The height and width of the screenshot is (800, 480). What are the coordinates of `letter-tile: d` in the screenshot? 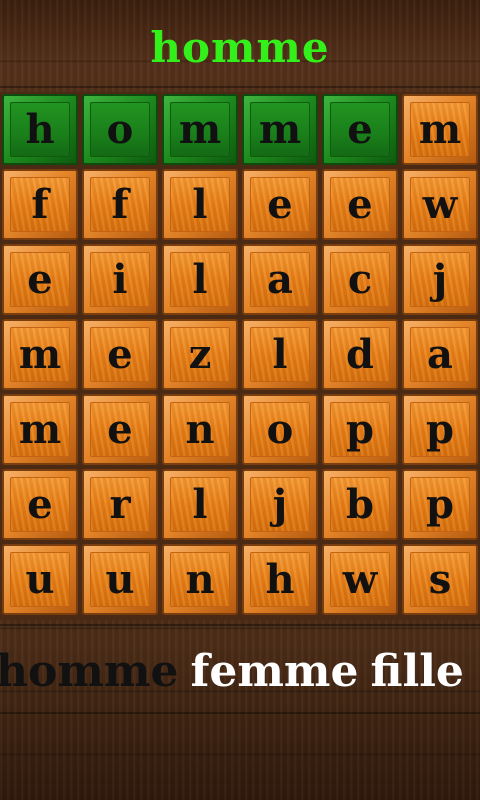 It's located at (360, 354).